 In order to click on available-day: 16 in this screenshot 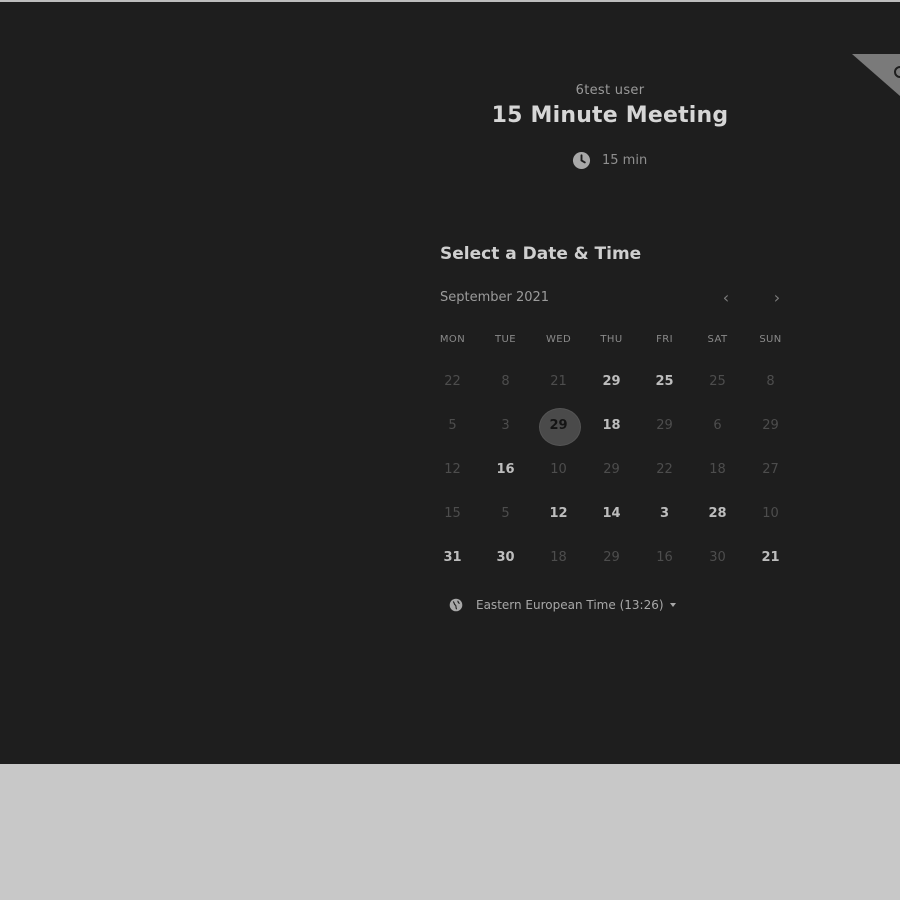, I will do `click(505, 470)`.